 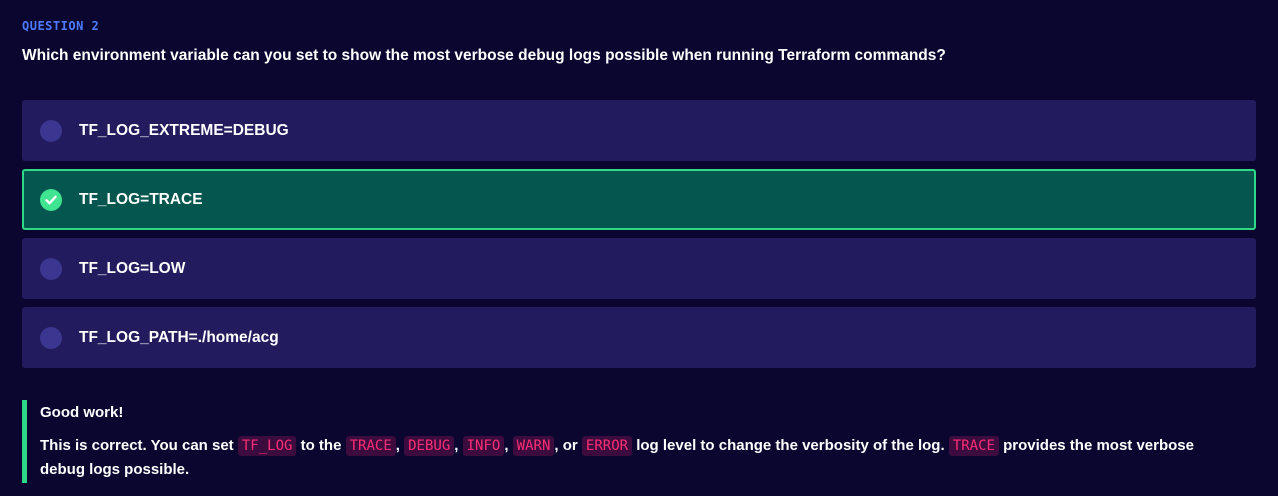 What do you see at coordinates (639, 199) in the screenshot?
I see `answer-option-2: TF_LOG=TRACE` at bounding box center [639, 199].